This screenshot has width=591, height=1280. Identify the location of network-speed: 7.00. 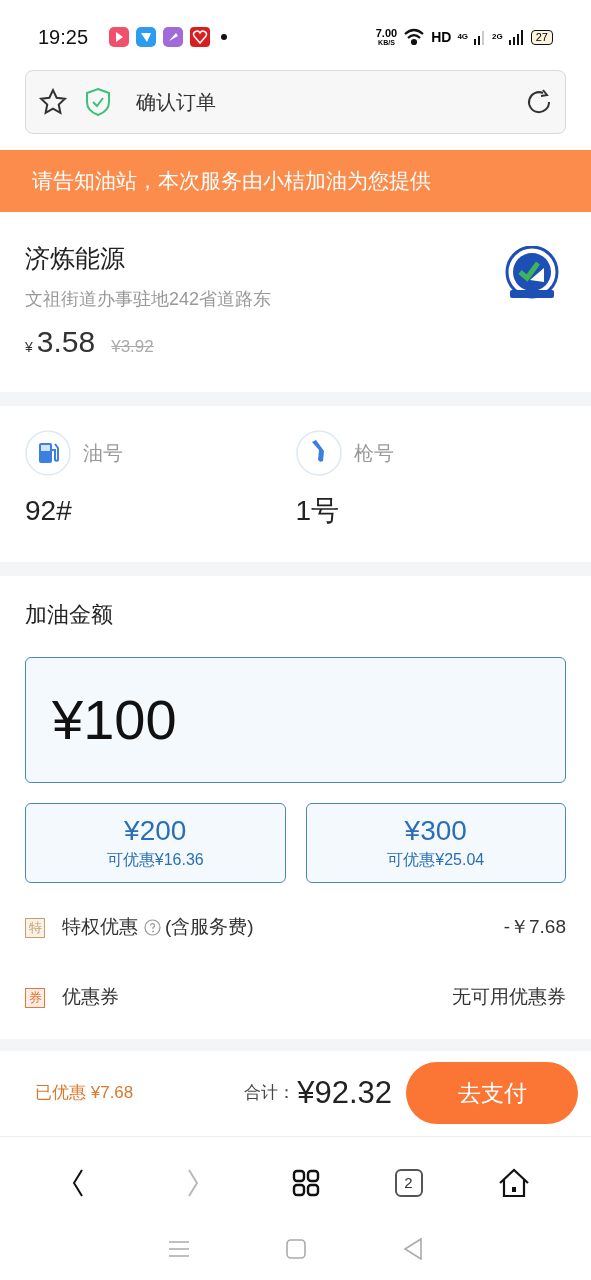
(386, 33).